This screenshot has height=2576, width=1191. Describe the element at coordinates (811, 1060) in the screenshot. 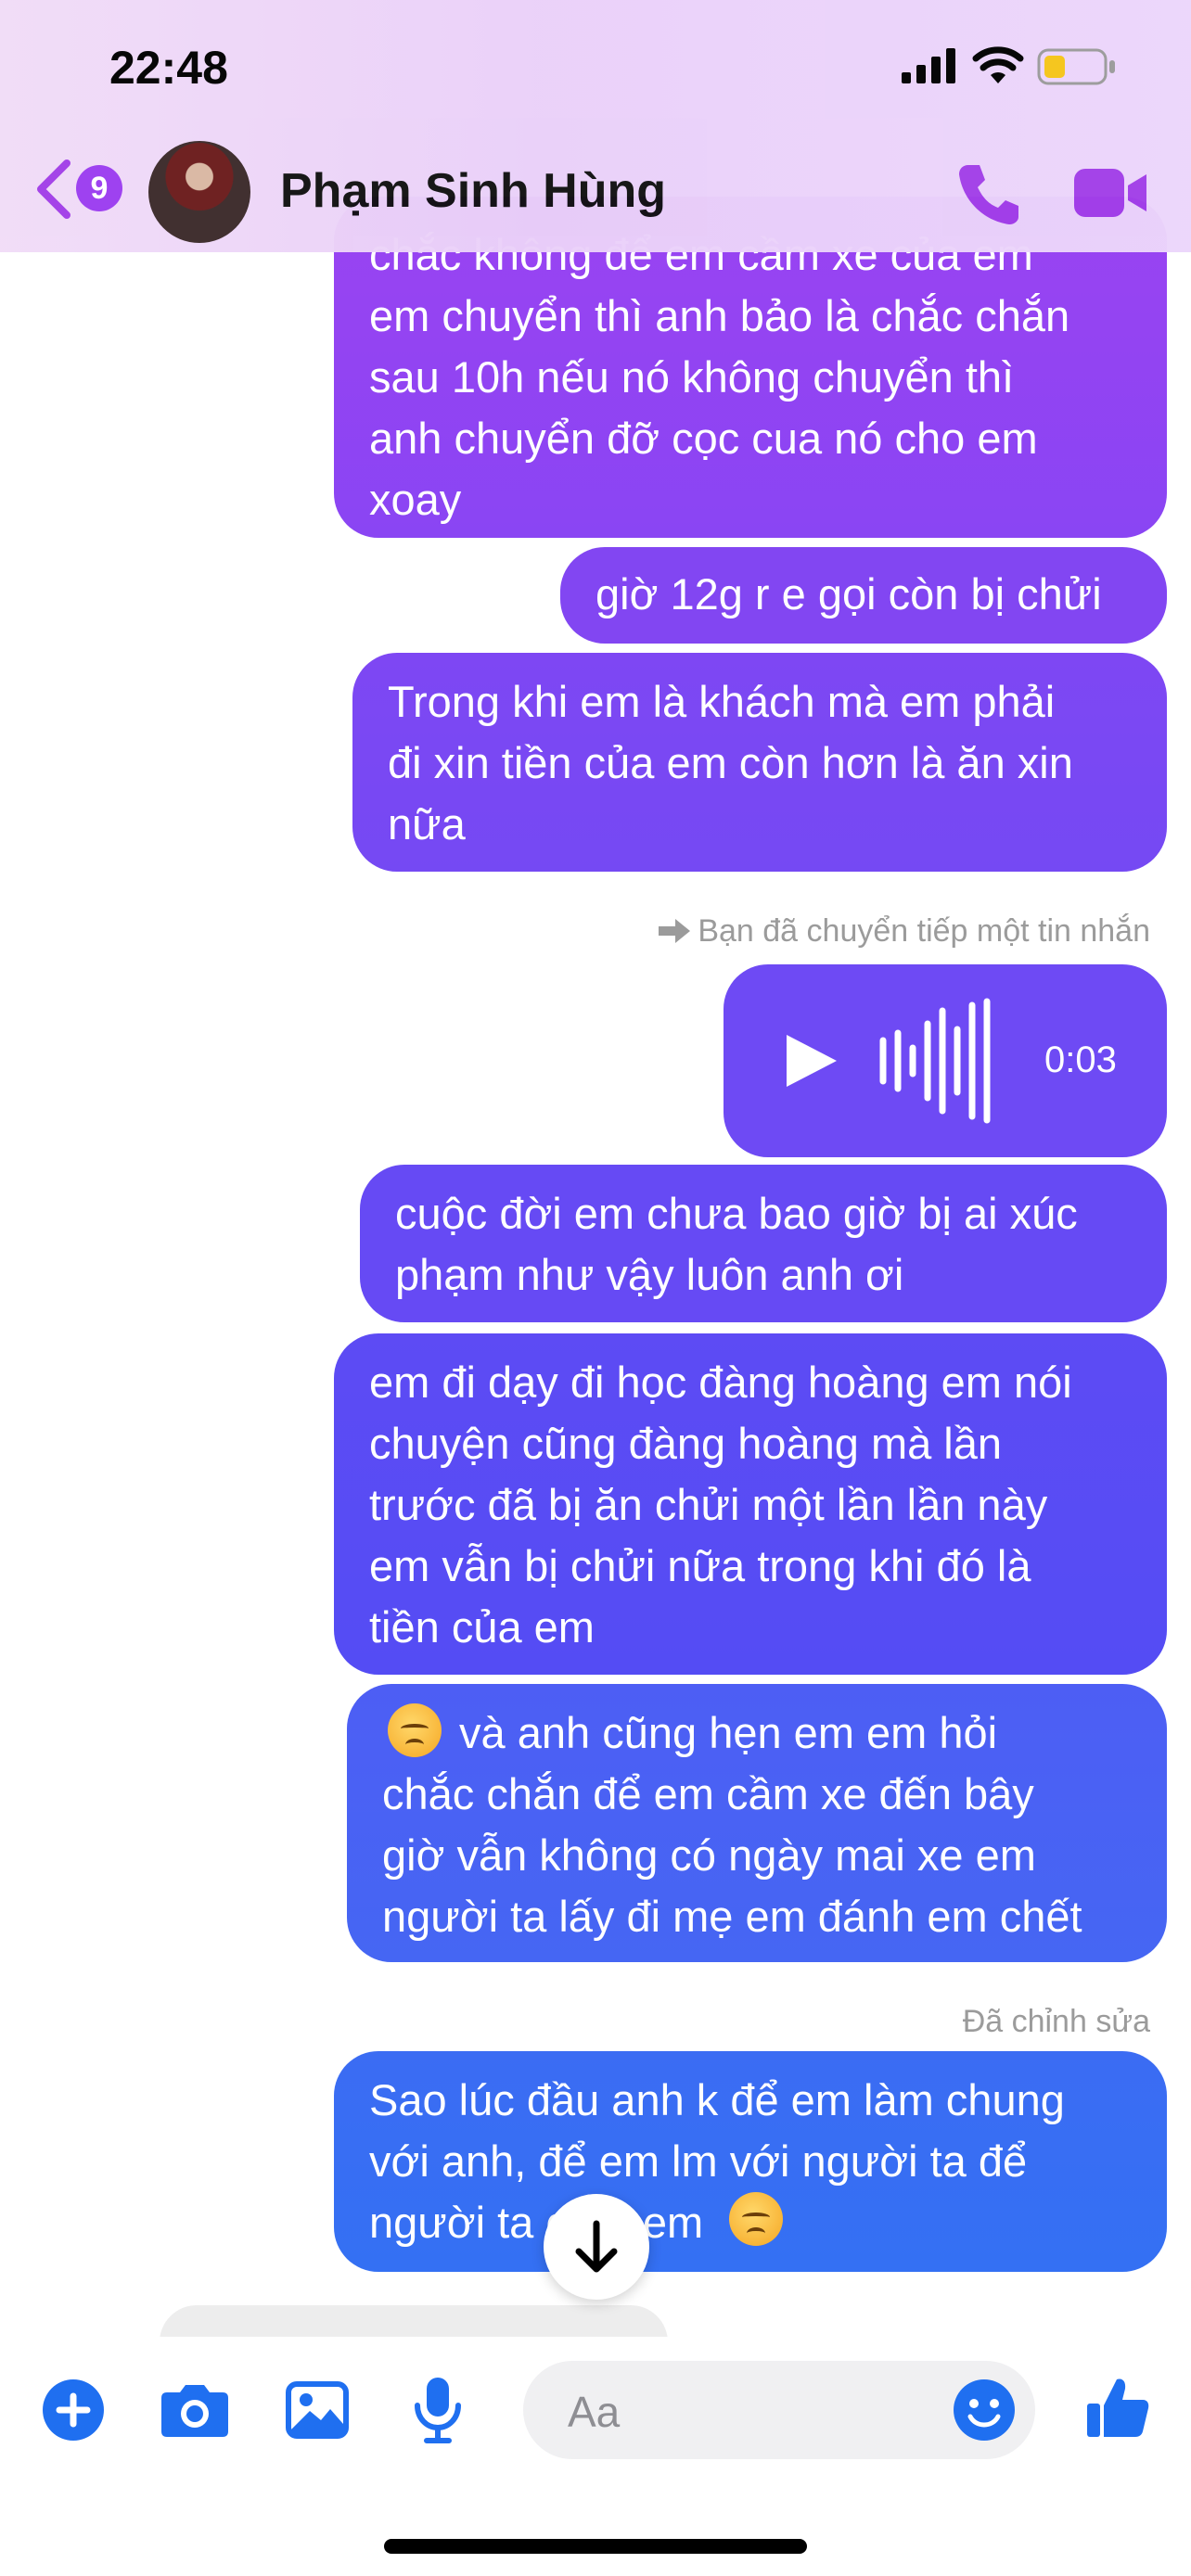

I see `play-icon` at that location.